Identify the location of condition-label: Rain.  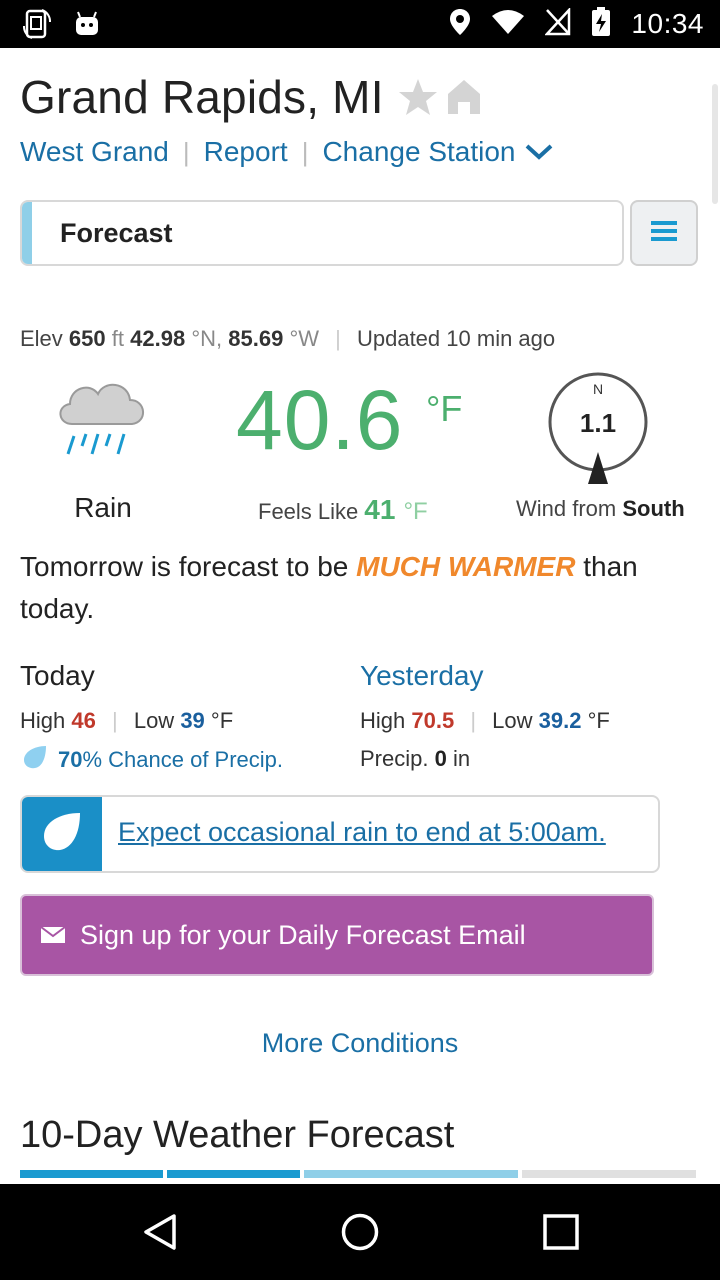
(103, 507).